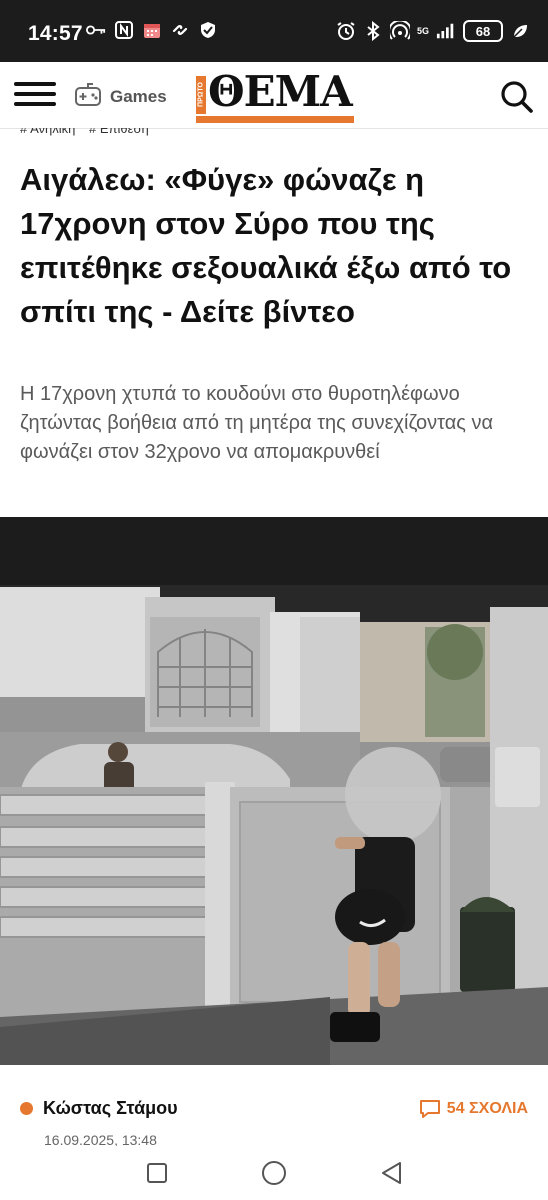 The width and height of the screenshot is (548, 1200). What do you see at coordinates (399, 31) in the screenshot?
I see `hotspot-icon` at bounding box center [399, 31].